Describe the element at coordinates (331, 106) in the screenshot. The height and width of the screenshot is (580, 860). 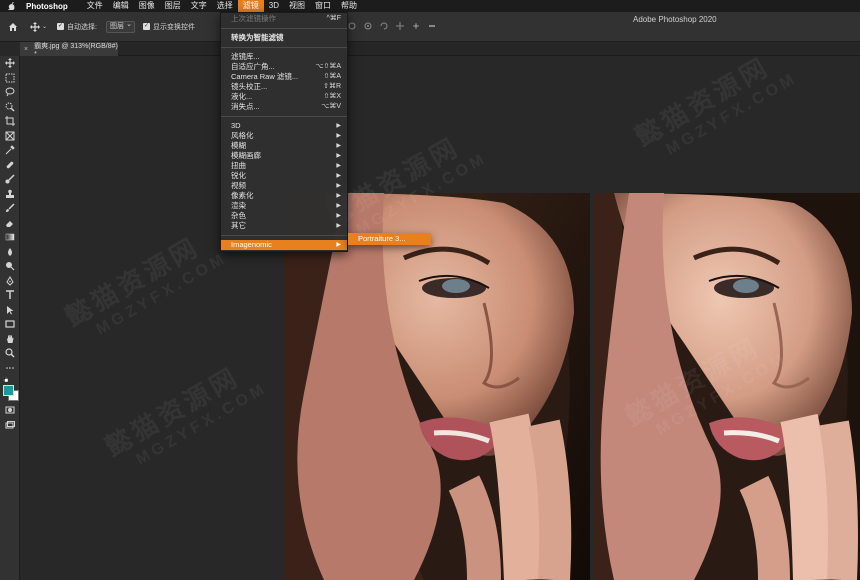
I see `menu-item-shortcut: ⌥⌘V` at that location.